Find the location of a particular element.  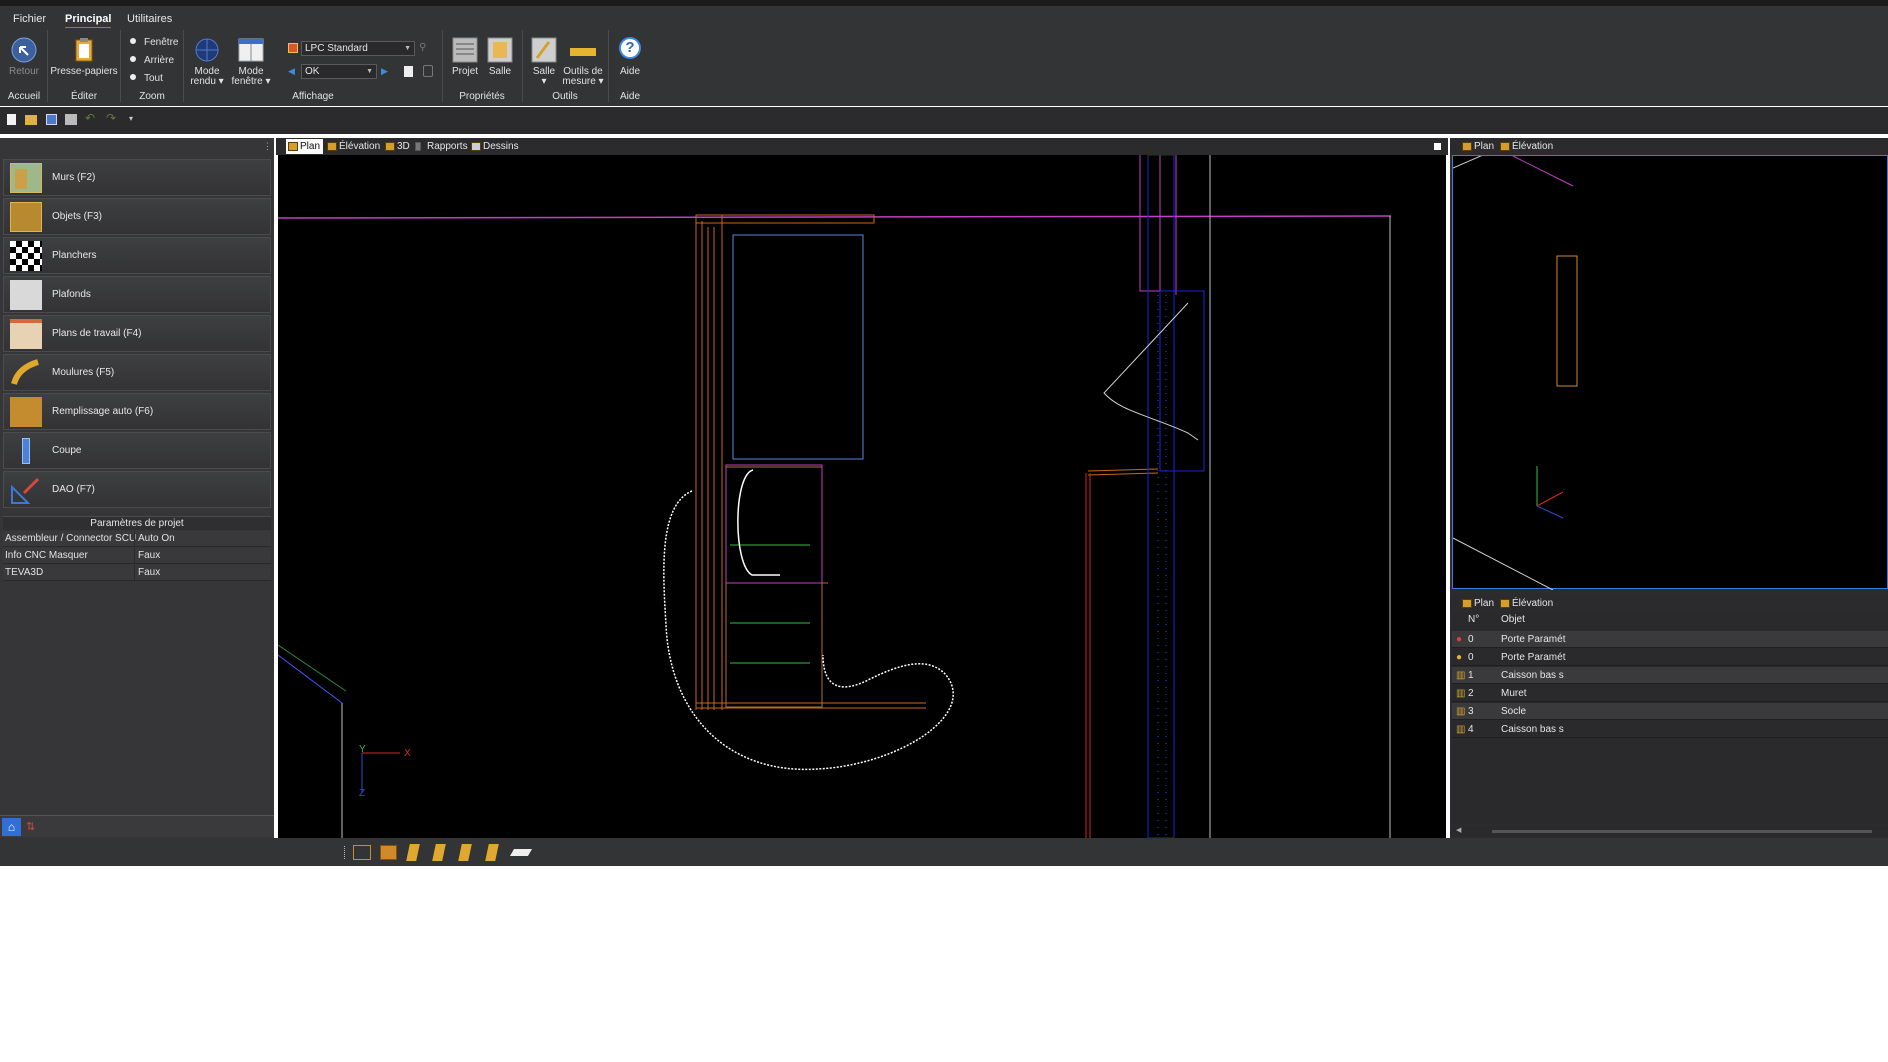

table-row: ▥ 2 Muret is located at coordinates (1670, 693).